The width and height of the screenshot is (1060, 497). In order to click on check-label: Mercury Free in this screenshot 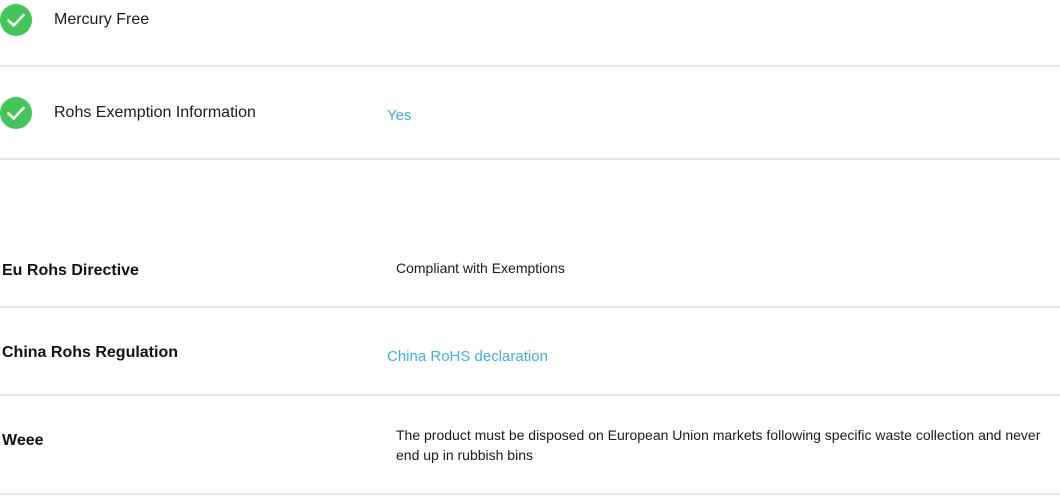, I will do `click(102, 19)`.